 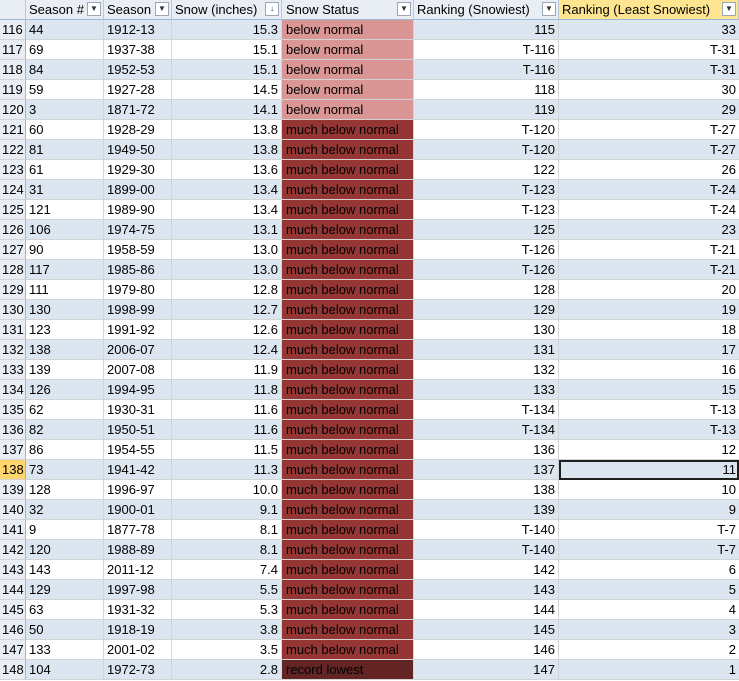 What do you see at coordinates (227, 290) in the screenshot?
I see `cell-snow: 12.8` at bounding box center [227, 290].